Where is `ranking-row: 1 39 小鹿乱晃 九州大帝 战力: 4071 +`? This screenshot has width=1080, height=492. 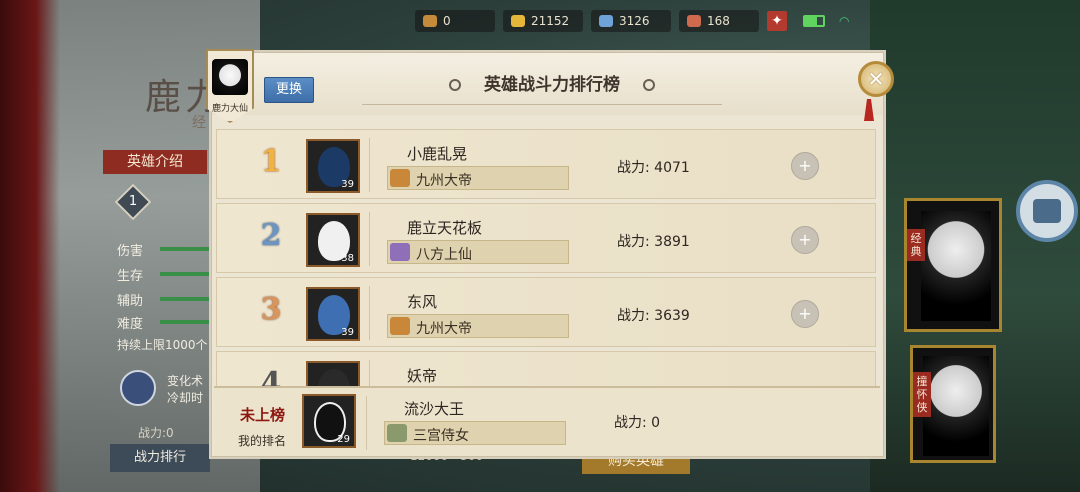 ranking-row: 1 39 小鹿乱晃 九州大帝 战力: 4071 + is located at coordinates (546, 164).